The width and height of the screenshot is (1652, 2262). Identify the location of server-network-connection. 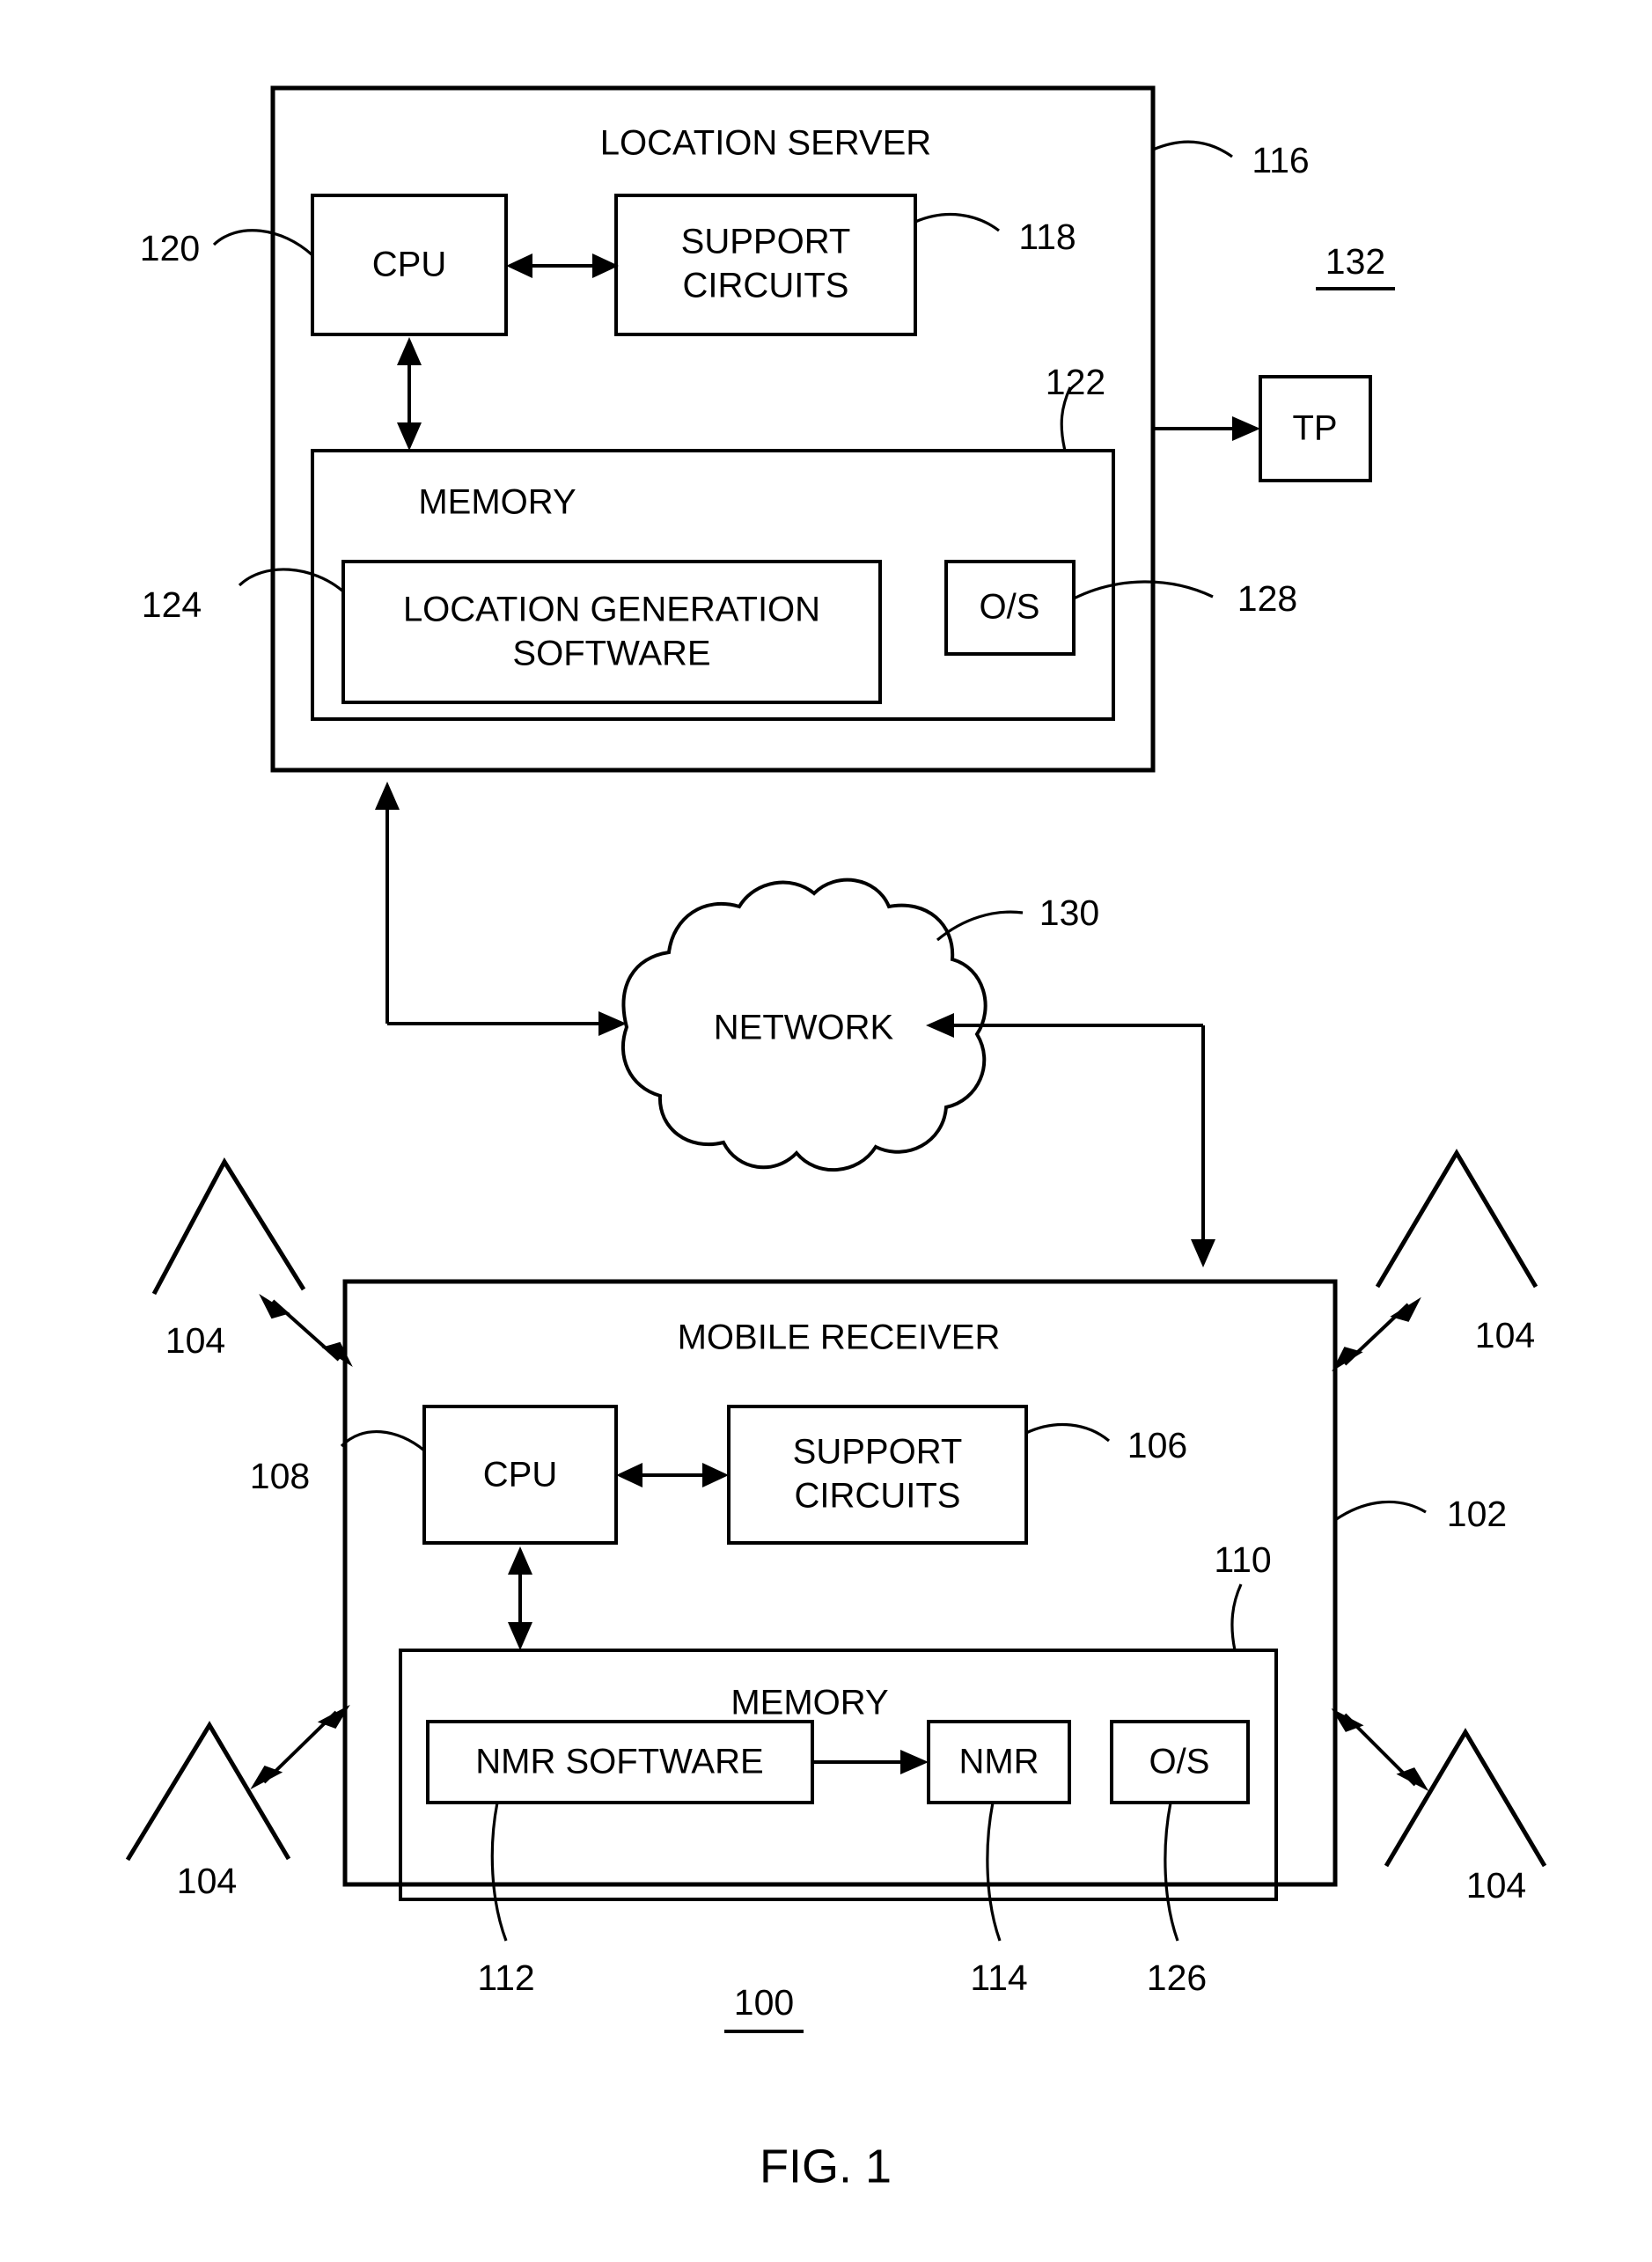
(501, 909).